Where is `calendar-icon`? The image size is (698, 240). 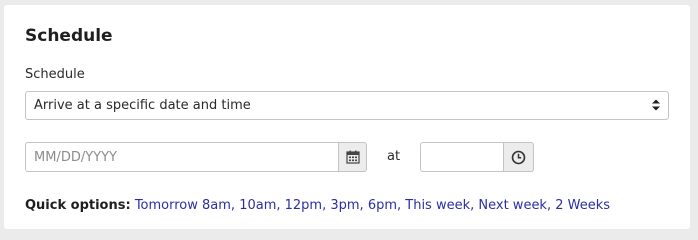 calendar-icon is located at coordinates (353, 157).